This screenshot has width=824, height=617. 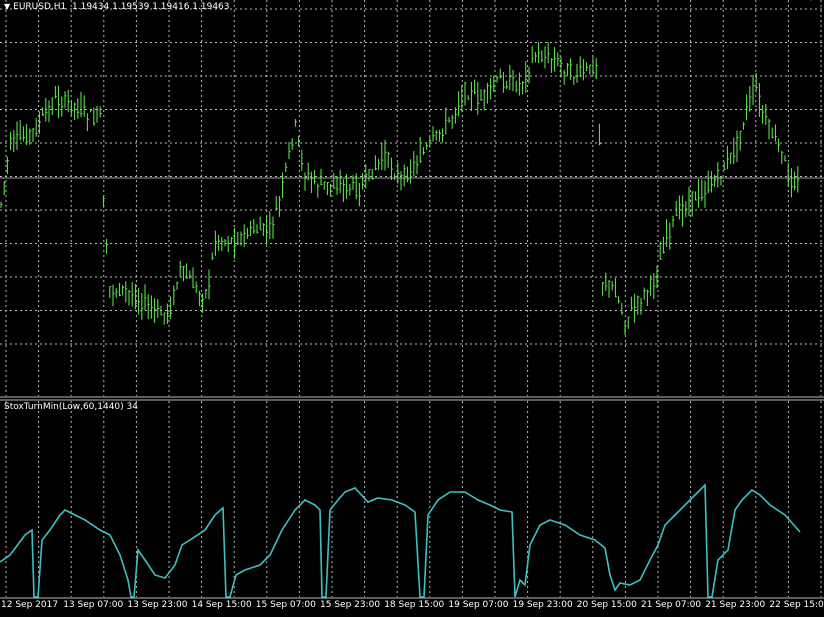 What do you see at coordinates (93, 605) in the screenshot?
I see `time-axis-label: 13 Sep 07:00` at bounding box center [93, 605].